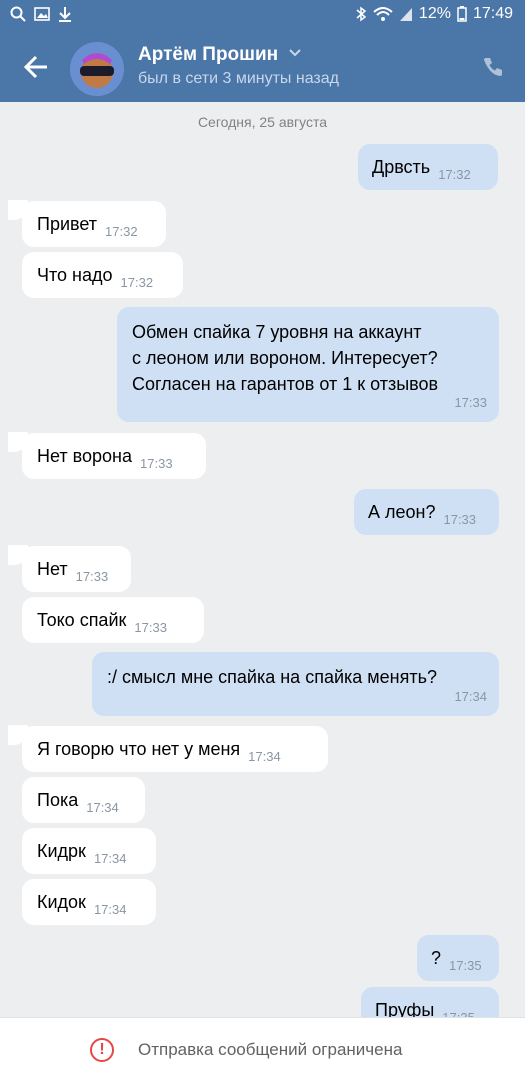  I want to click on warning-icon: !, so click(102, 1050).